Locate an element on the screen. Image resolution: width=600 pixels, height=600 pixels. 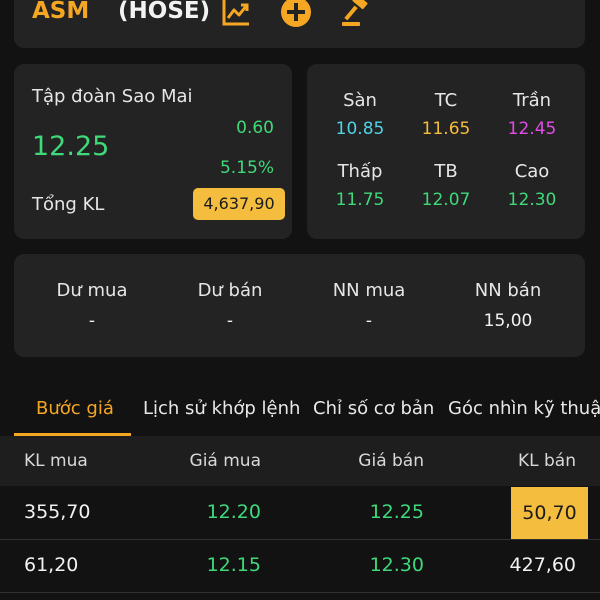
add-circle-icon is located at coordinates (296, 14).